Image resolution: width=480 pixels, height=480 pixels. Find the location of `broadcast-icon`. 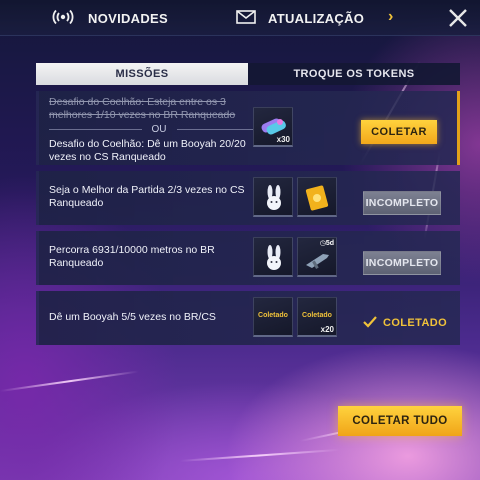

broadcast-icon is located at coordinates (63, 18).